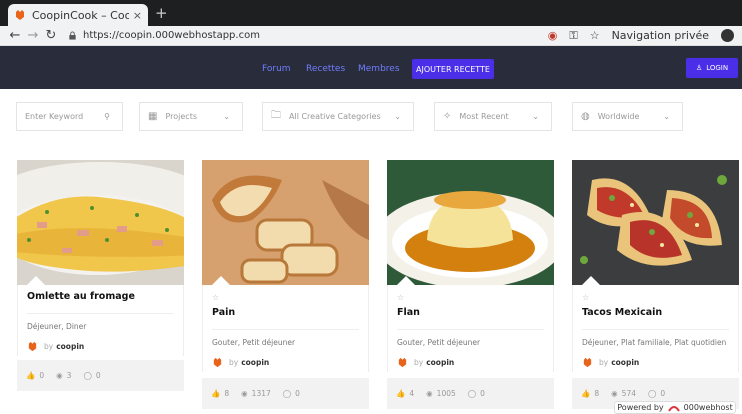 Image resolution: width=742 pixels, height=414 pixels. Describe the element at coordinates (717, 68) in the screenshot. I see `login-label: LOGIN` at that location.